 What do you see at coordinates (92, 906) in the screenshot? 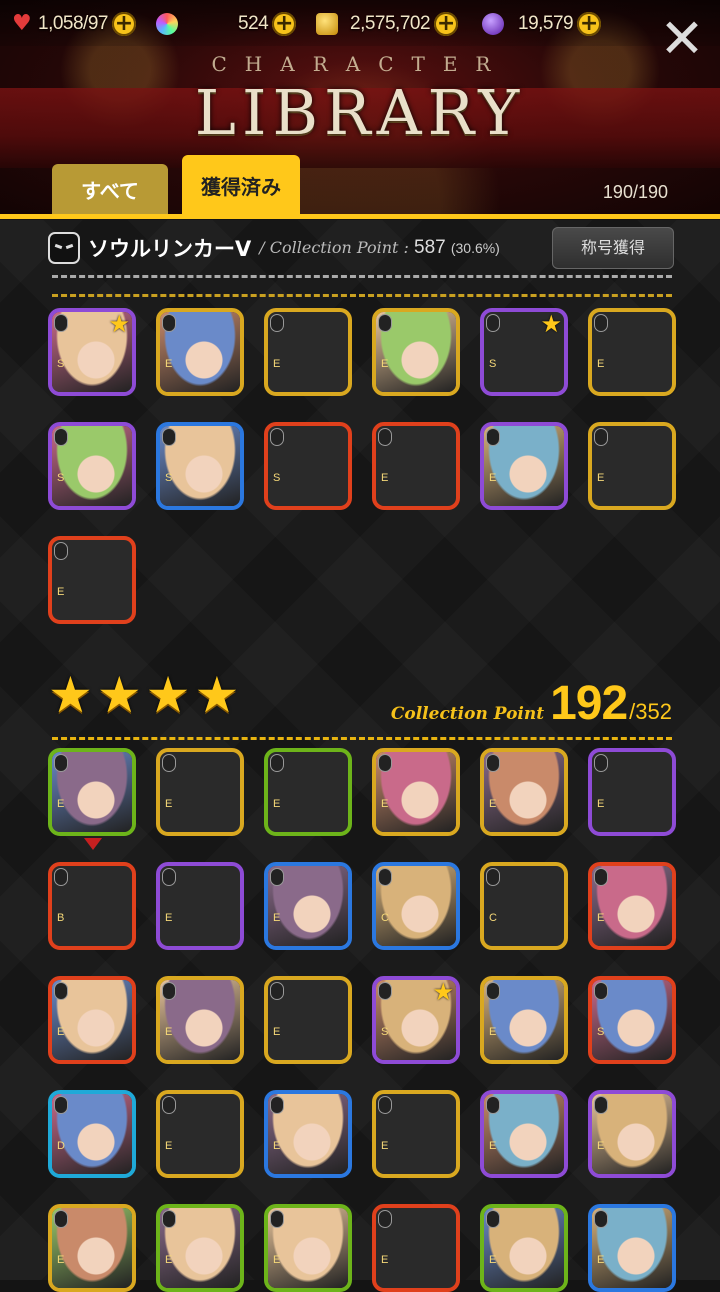
I see `character-card: B` at bounding box center [92, 906].